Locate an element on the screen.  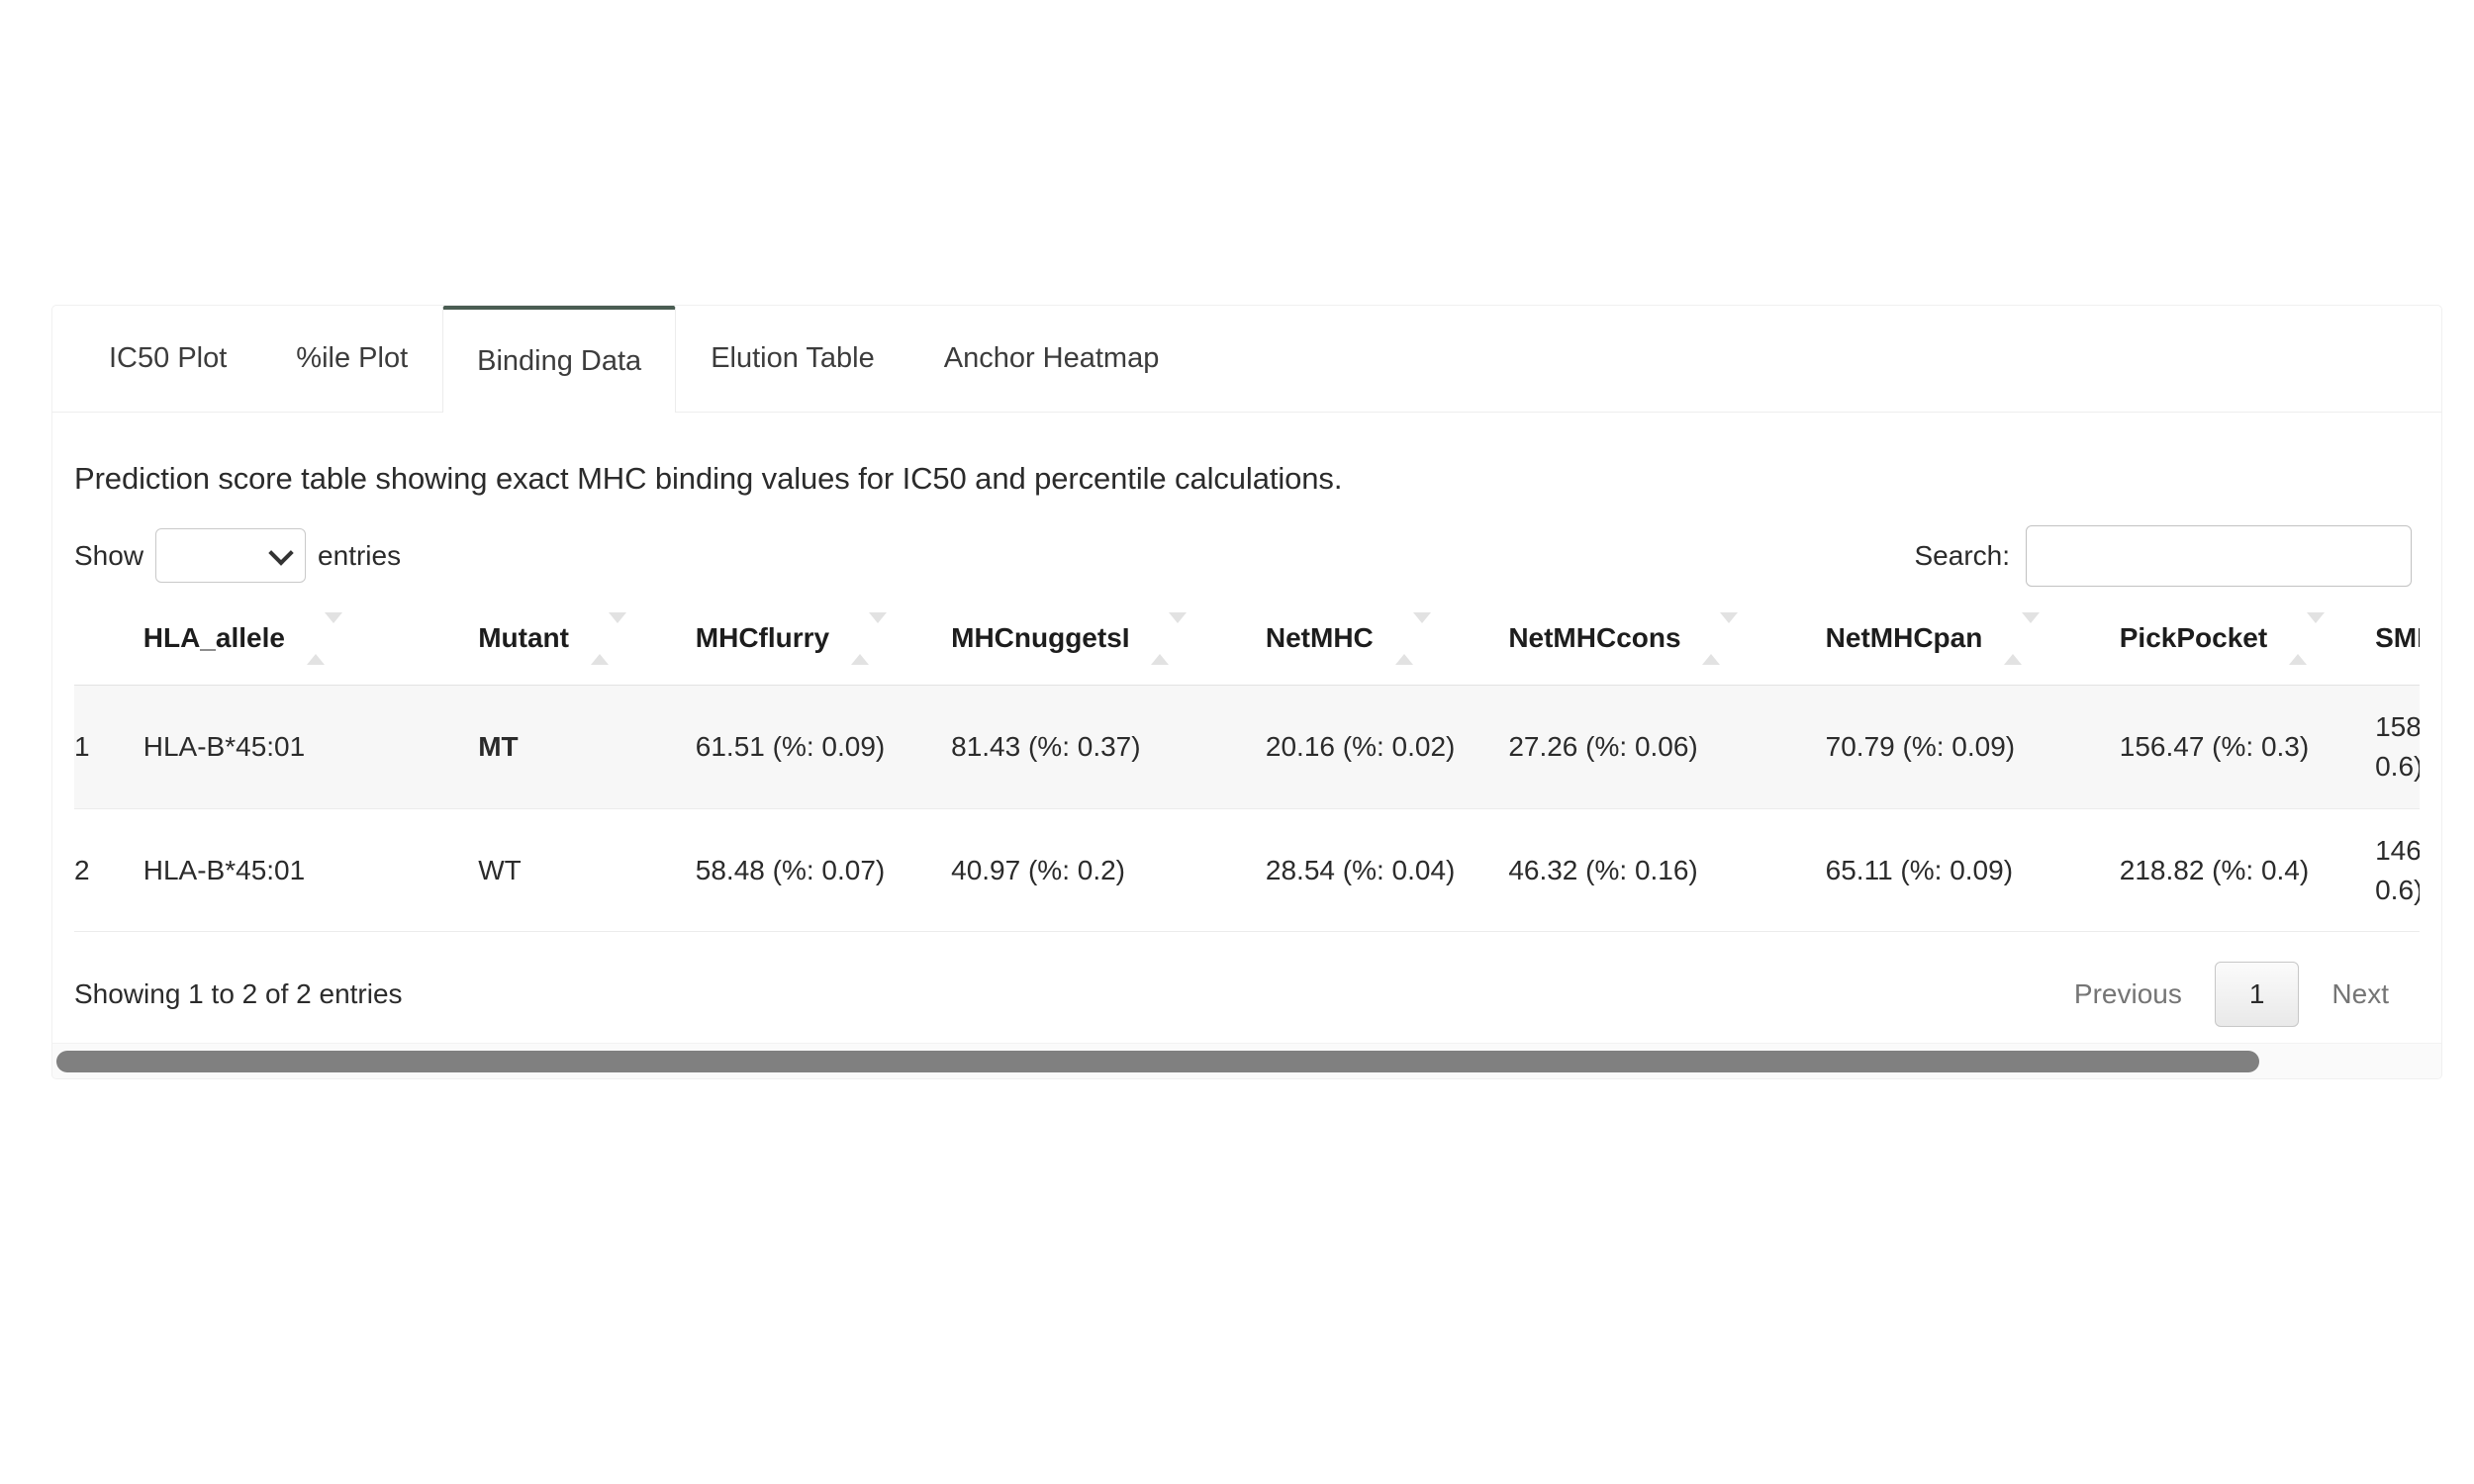
search-control: Search: is located at coordinates (2163, 555).